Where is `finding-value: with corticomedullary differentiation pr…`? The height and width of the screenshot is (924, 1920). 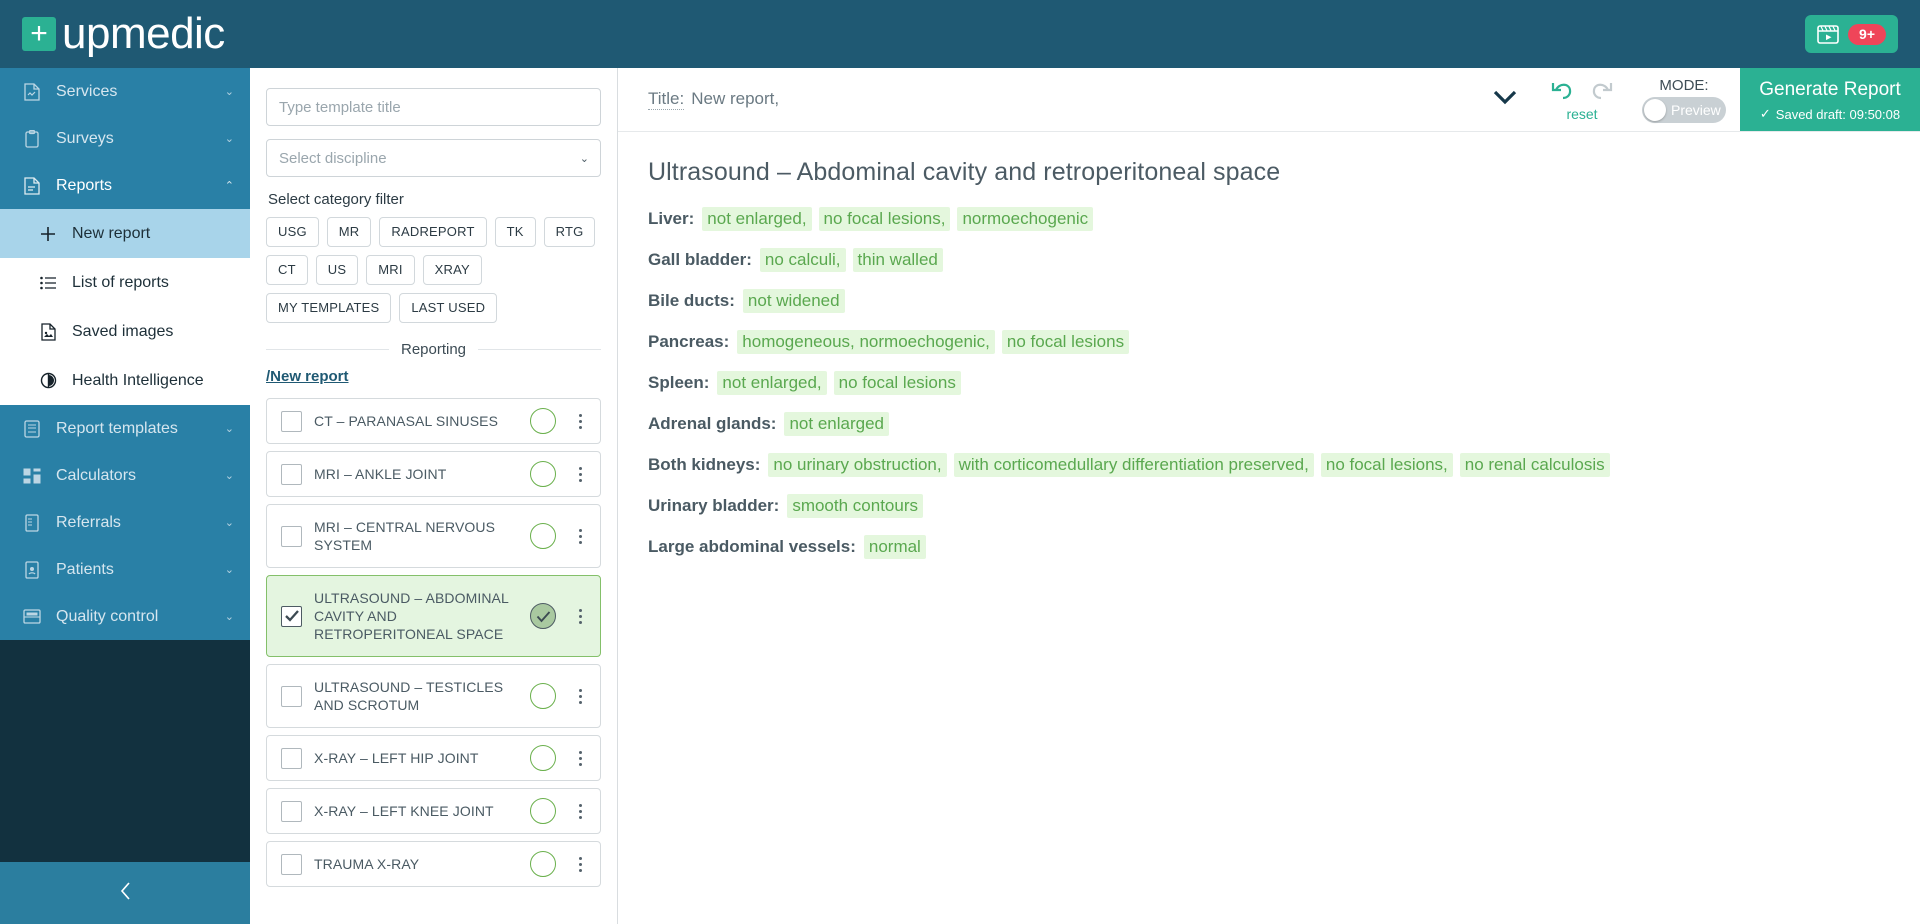 finding-value: with corticomedullary differentiation pr… is located at coordinates (1133, 465).